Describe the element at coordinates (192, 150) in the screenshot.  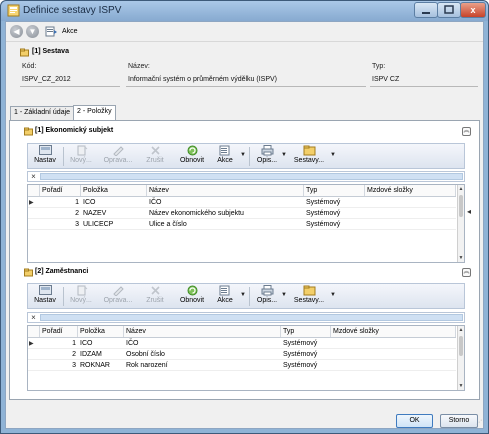
I see `refresh-icon` at that location.